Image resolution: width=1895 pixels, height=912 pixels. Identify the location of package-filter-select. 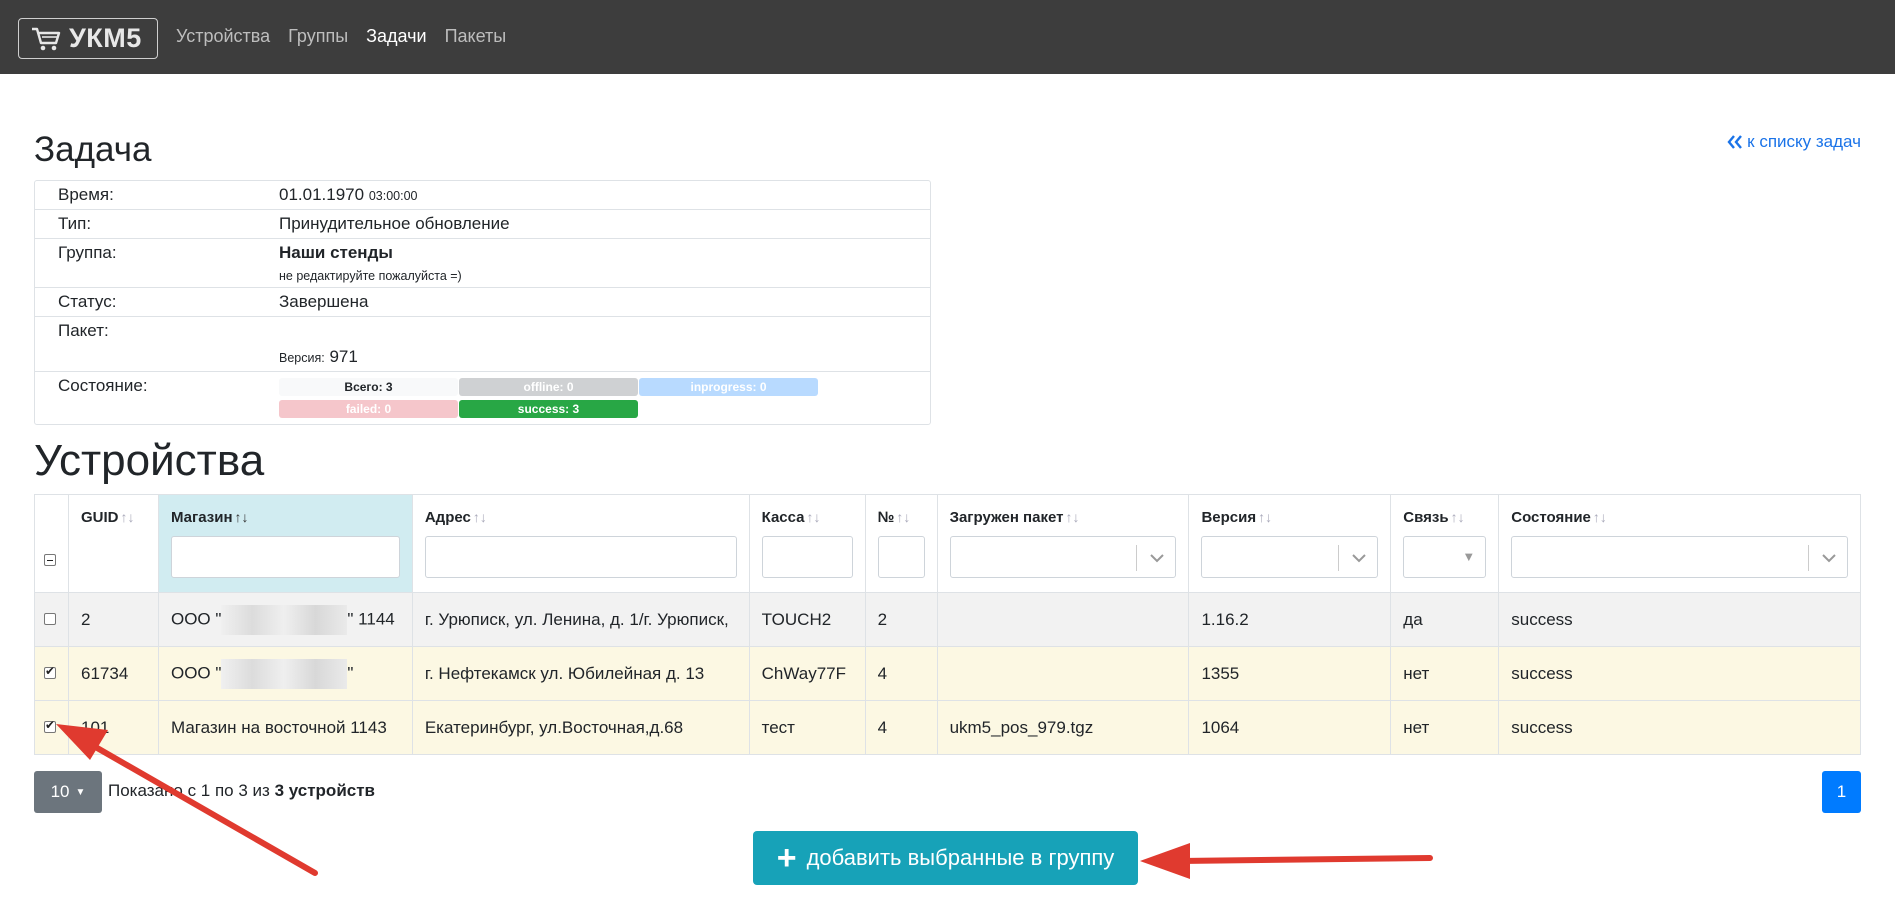
(1063, 557).